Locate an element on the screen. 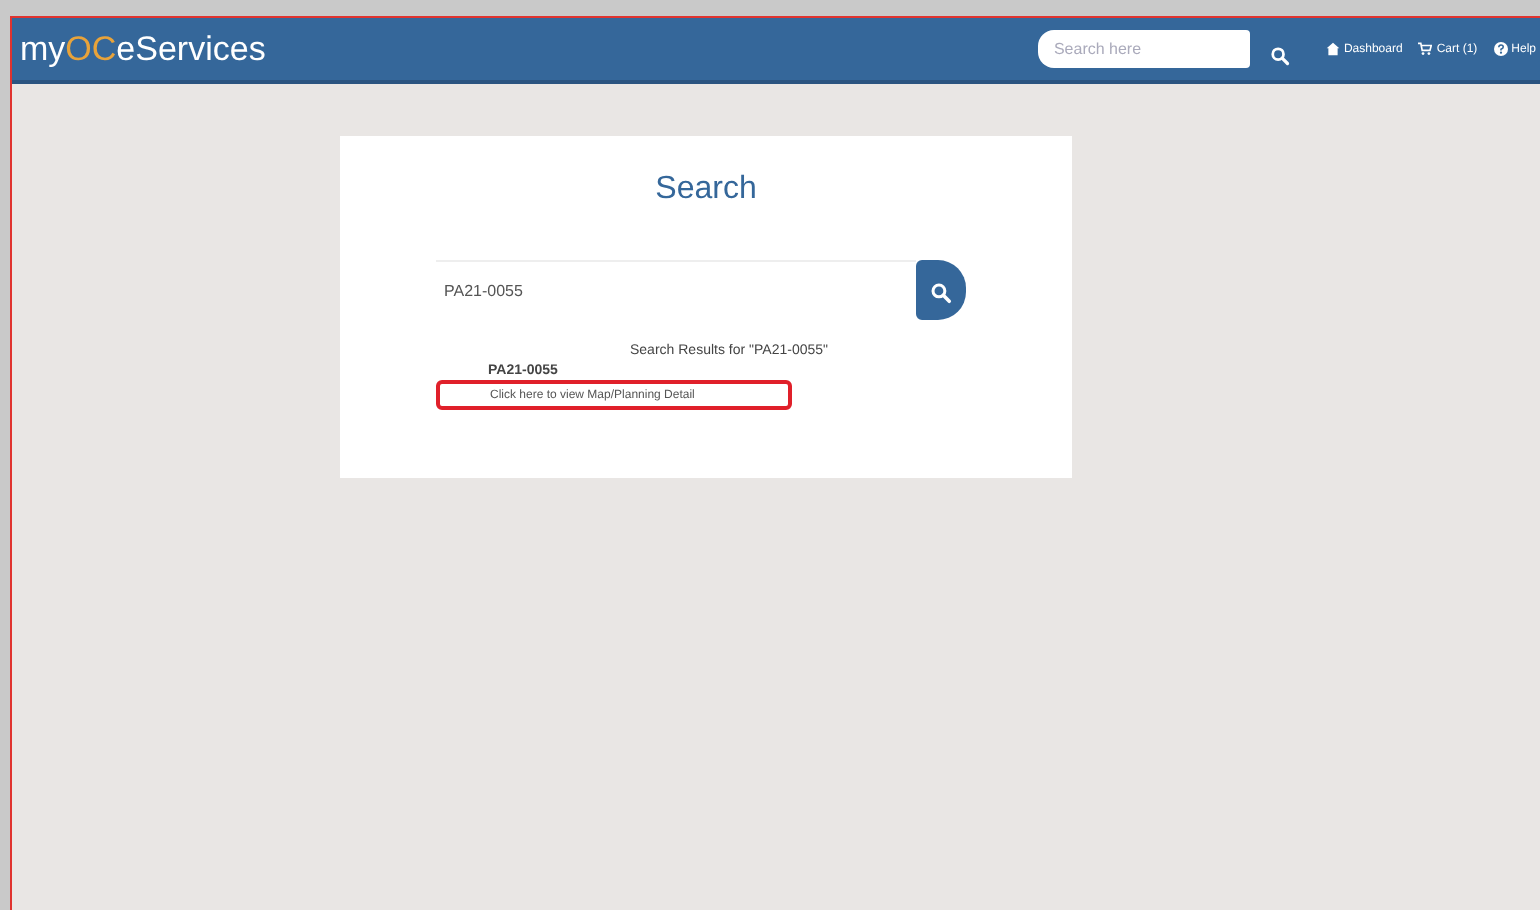 Image resolution: width=1540 pixels, height=910 pixels. page-title: Search is located at coordinates (706, 189).